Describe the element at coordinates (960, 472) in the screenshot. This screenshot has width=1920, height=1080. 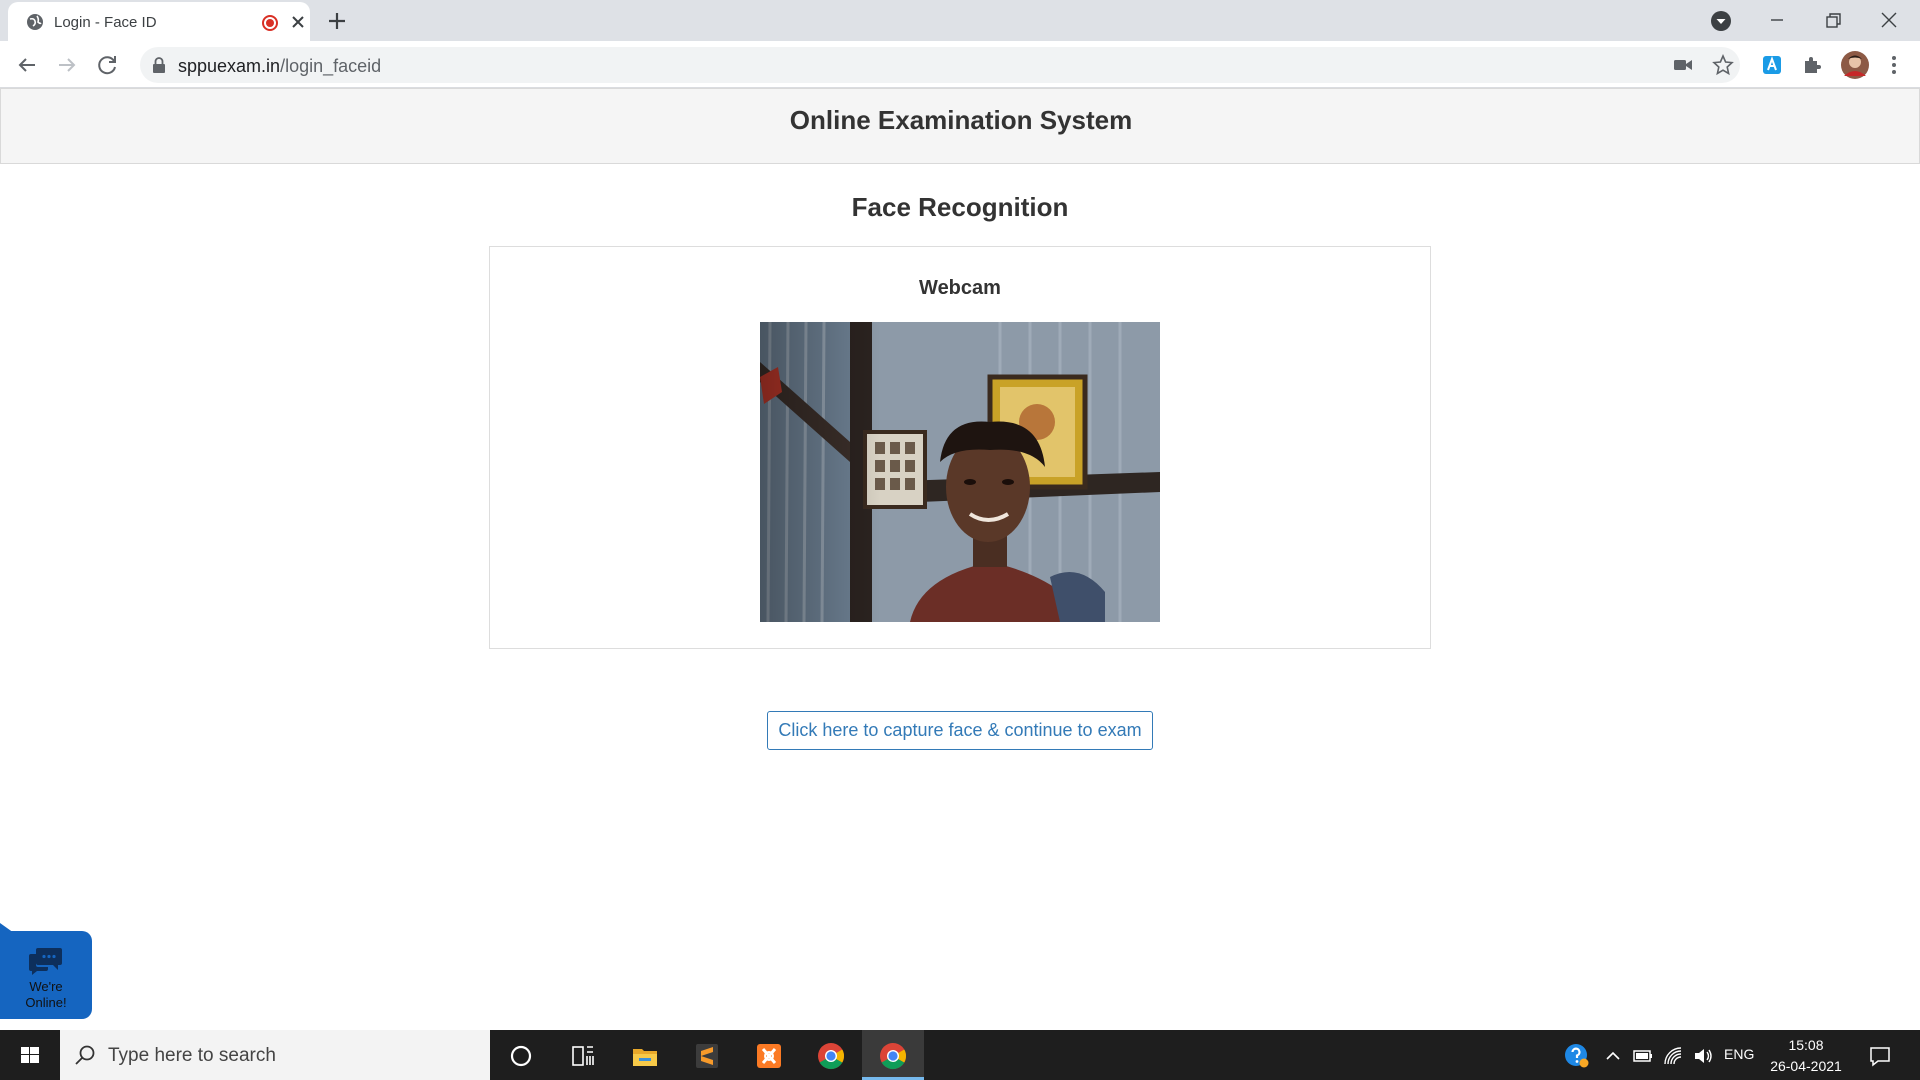
I see `webcam-video-feed` at that location.